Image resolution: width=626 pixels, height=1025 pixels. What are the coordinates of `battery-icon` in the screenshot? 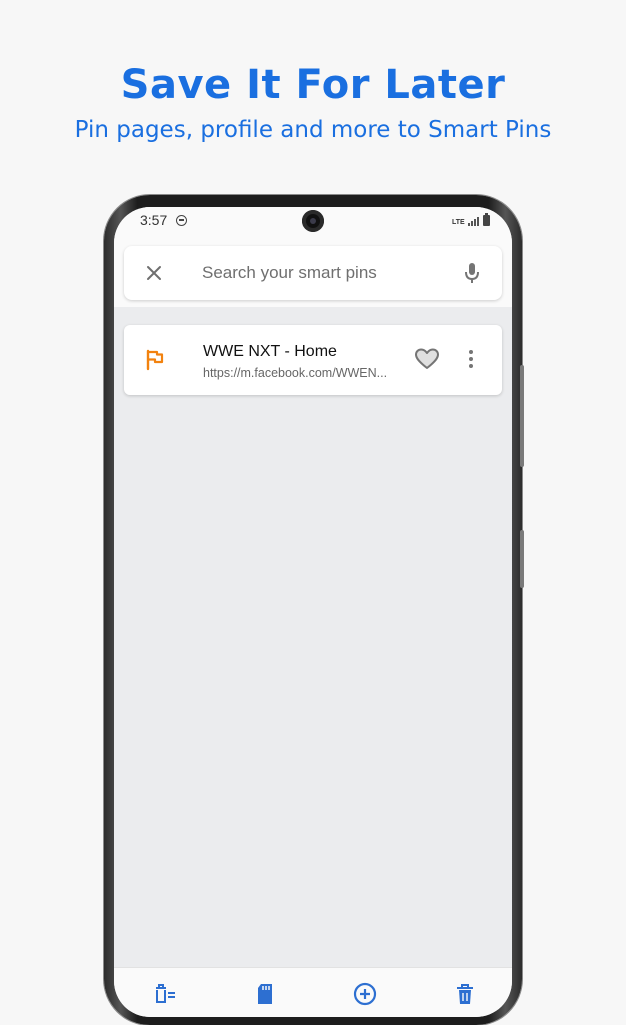 It's located at (486, 219).